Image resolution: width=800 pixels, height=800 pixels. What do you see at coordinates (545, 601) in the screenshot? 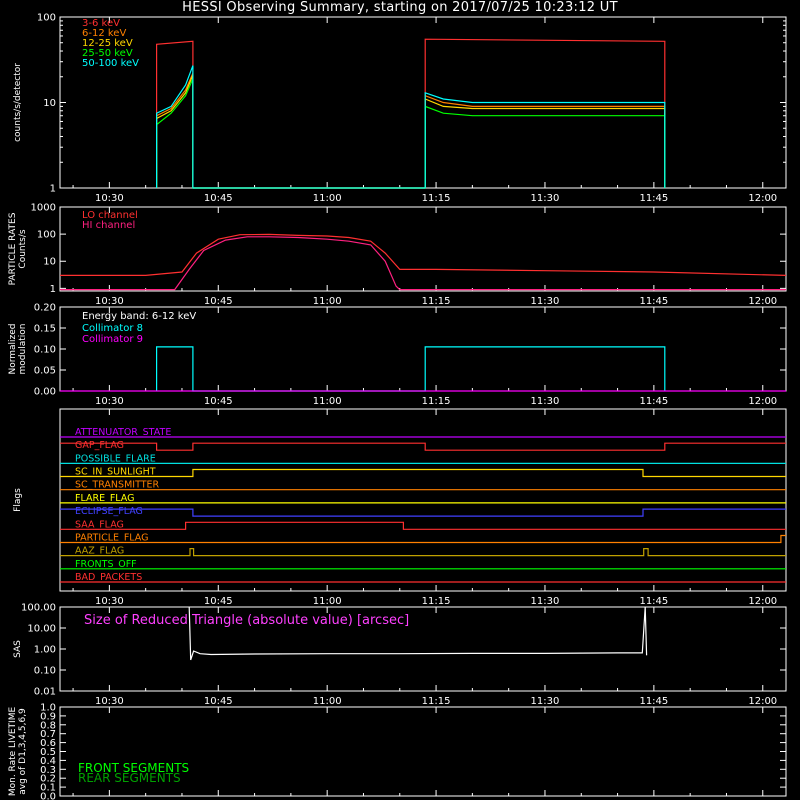
I see `flags-xtick-label: 11:30` at bounding box center [545, 601].